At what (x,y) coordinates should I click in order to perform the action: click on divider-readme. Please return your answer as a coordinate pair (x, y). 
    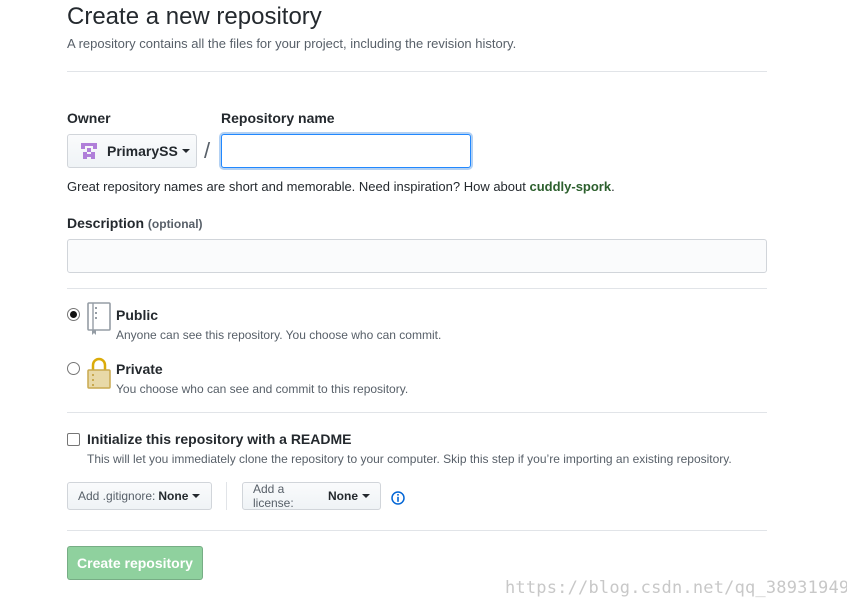
    Looking at the image, I should click on (417, 412).